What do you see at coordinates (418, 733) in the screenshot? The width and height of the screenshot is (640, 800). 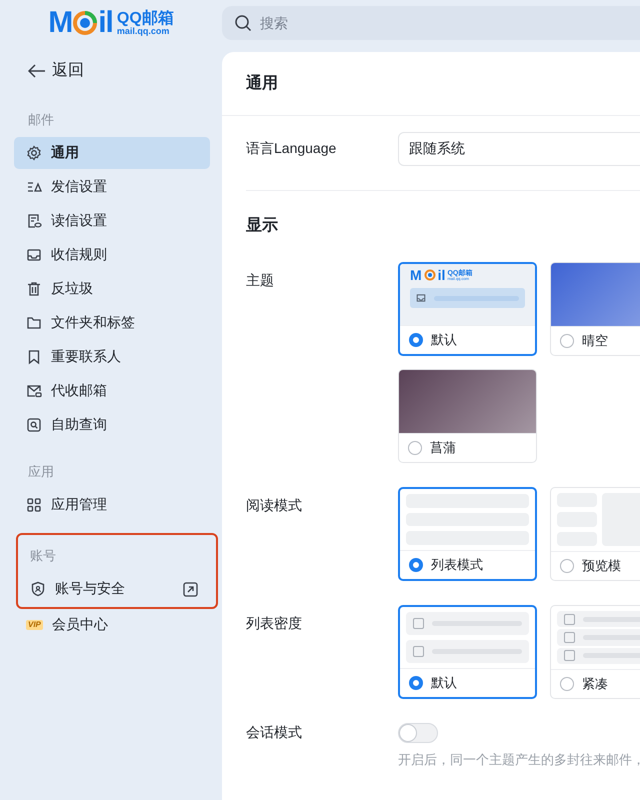 I see `toggle-switch` at bounding box center [418, 733].